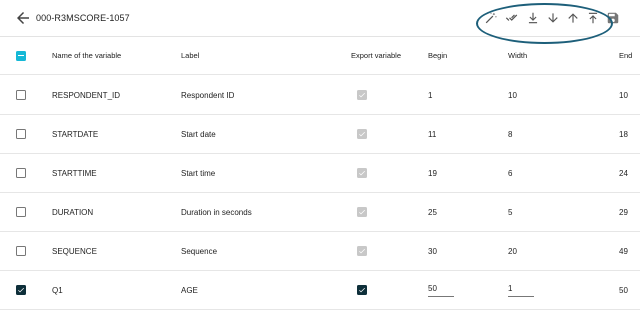  I want to click on table-row: RESPONDENT_ID Respondent ID 1 10 10, so click(320, 95).